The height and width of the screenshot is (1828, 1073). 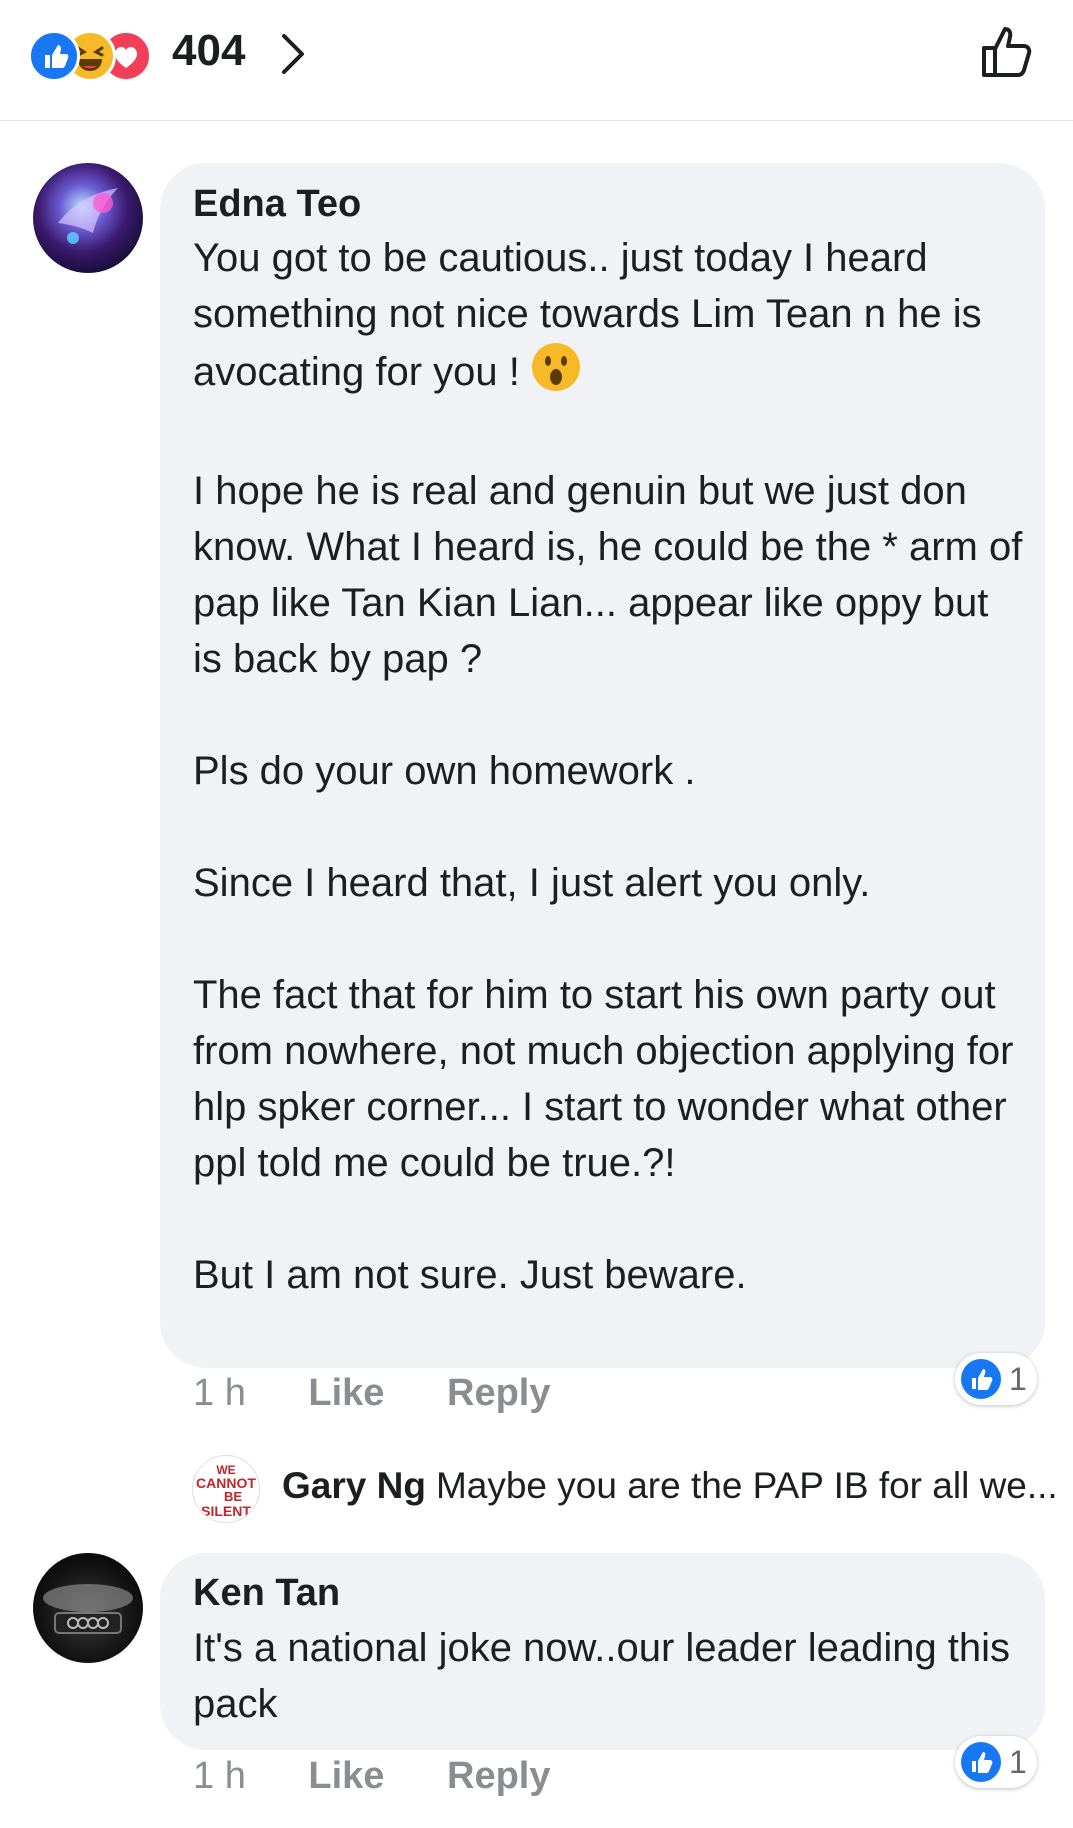 What do you see at coordinates (470, 1275) in the screenshot?
I see `comment-paragraph: But I am not sure. Just beware.` at bounding box center [470, 1275].